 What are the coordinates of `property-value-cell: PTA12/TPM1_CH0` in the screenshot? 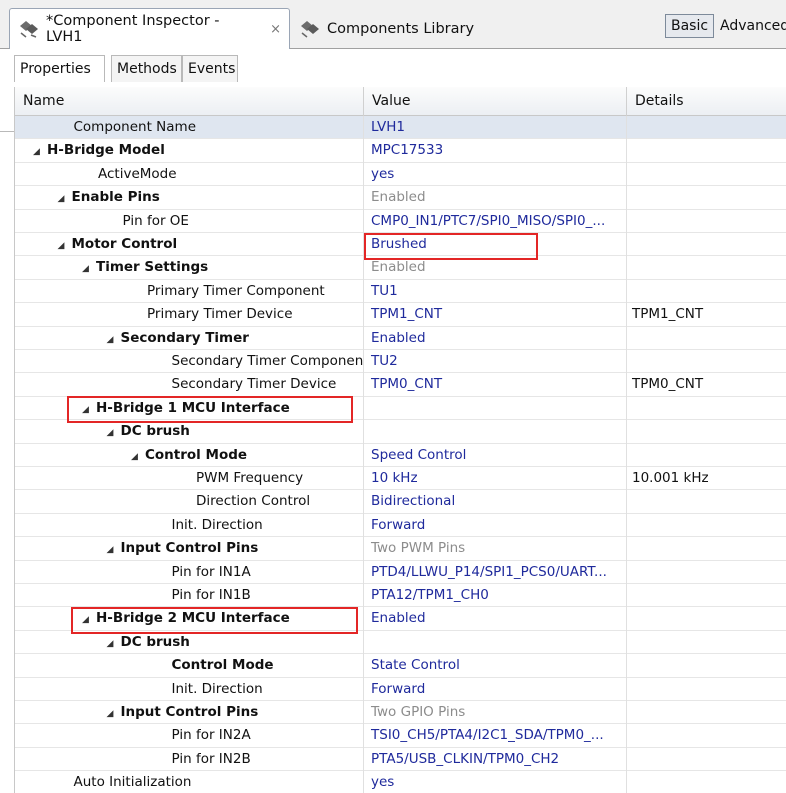 It's located at (495, 596).